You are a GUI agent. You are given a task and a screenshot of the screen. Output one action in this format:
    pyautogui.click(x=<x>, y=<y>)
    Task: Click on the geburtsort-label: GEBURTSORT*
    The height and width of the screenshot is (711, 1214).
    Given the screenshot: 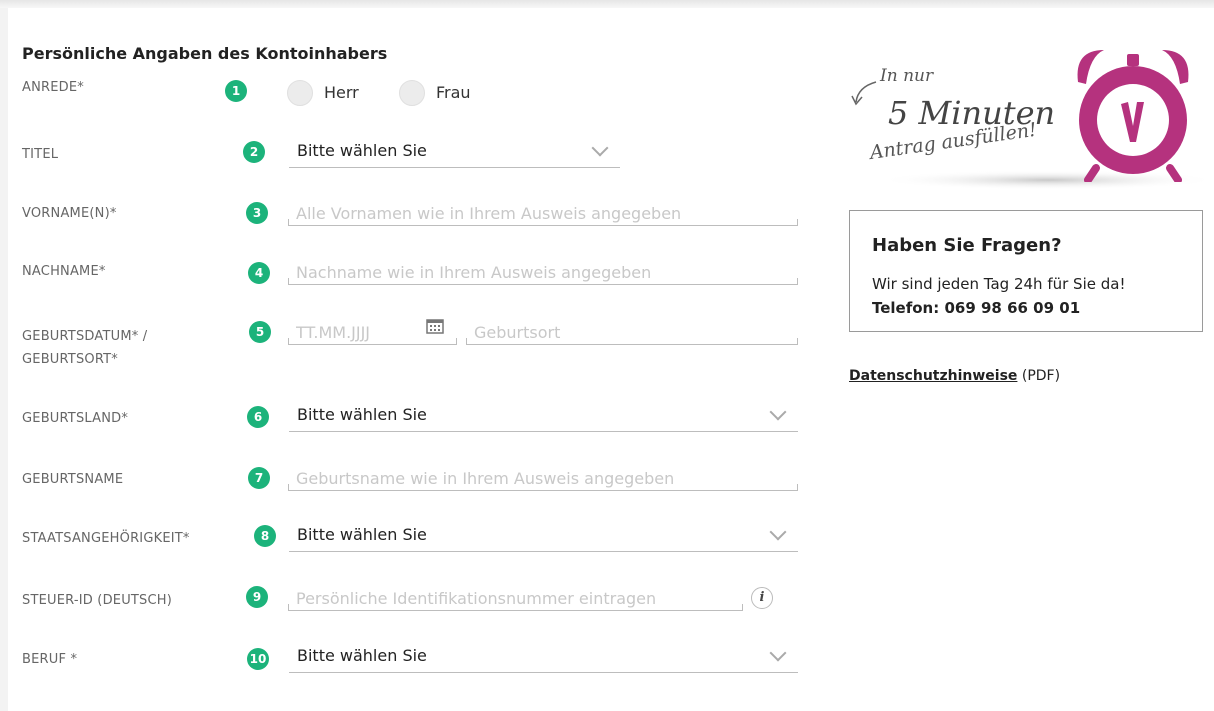 What is the action you would take?
    pyautogui.click(x=70, y=359)
    